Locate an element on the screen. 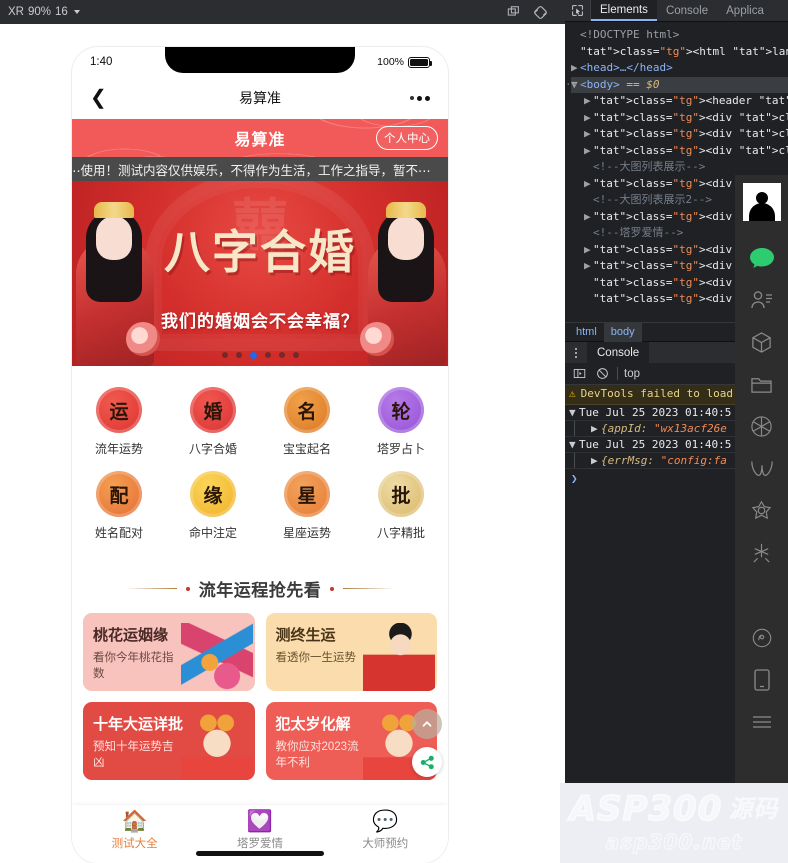  console-context-selector: top is located at coordinates (632, 374).